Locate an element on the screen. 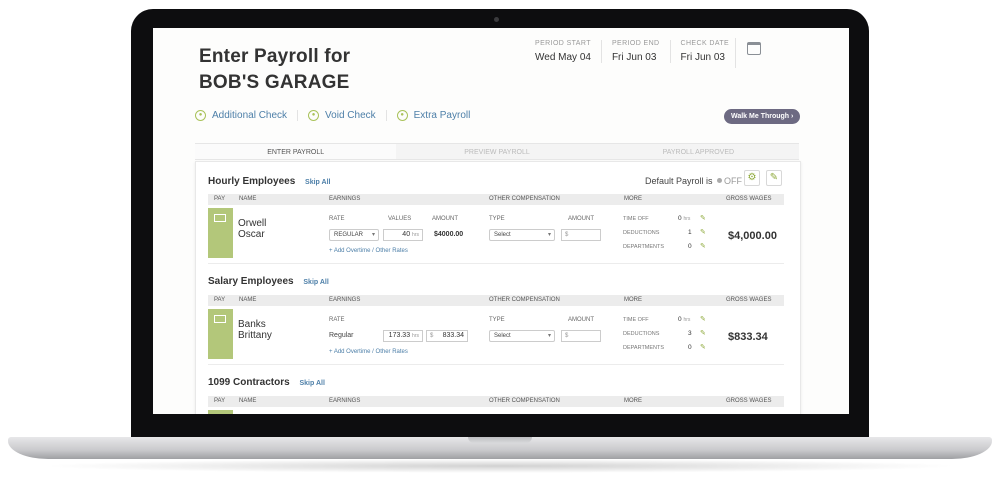 The height and width of the screenshot is (484, 1000). camera is located at coordinates (496, 19).